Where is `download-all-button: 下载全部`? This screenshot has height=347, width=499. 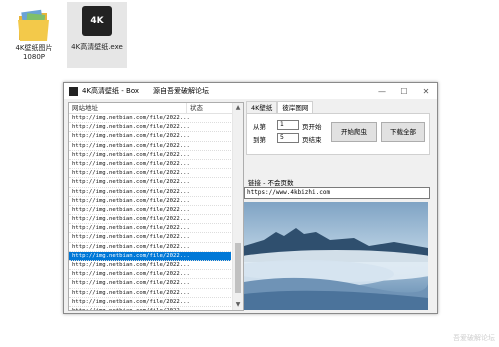
download-all-button: 下载全部 is located at coordinates (403, 132).